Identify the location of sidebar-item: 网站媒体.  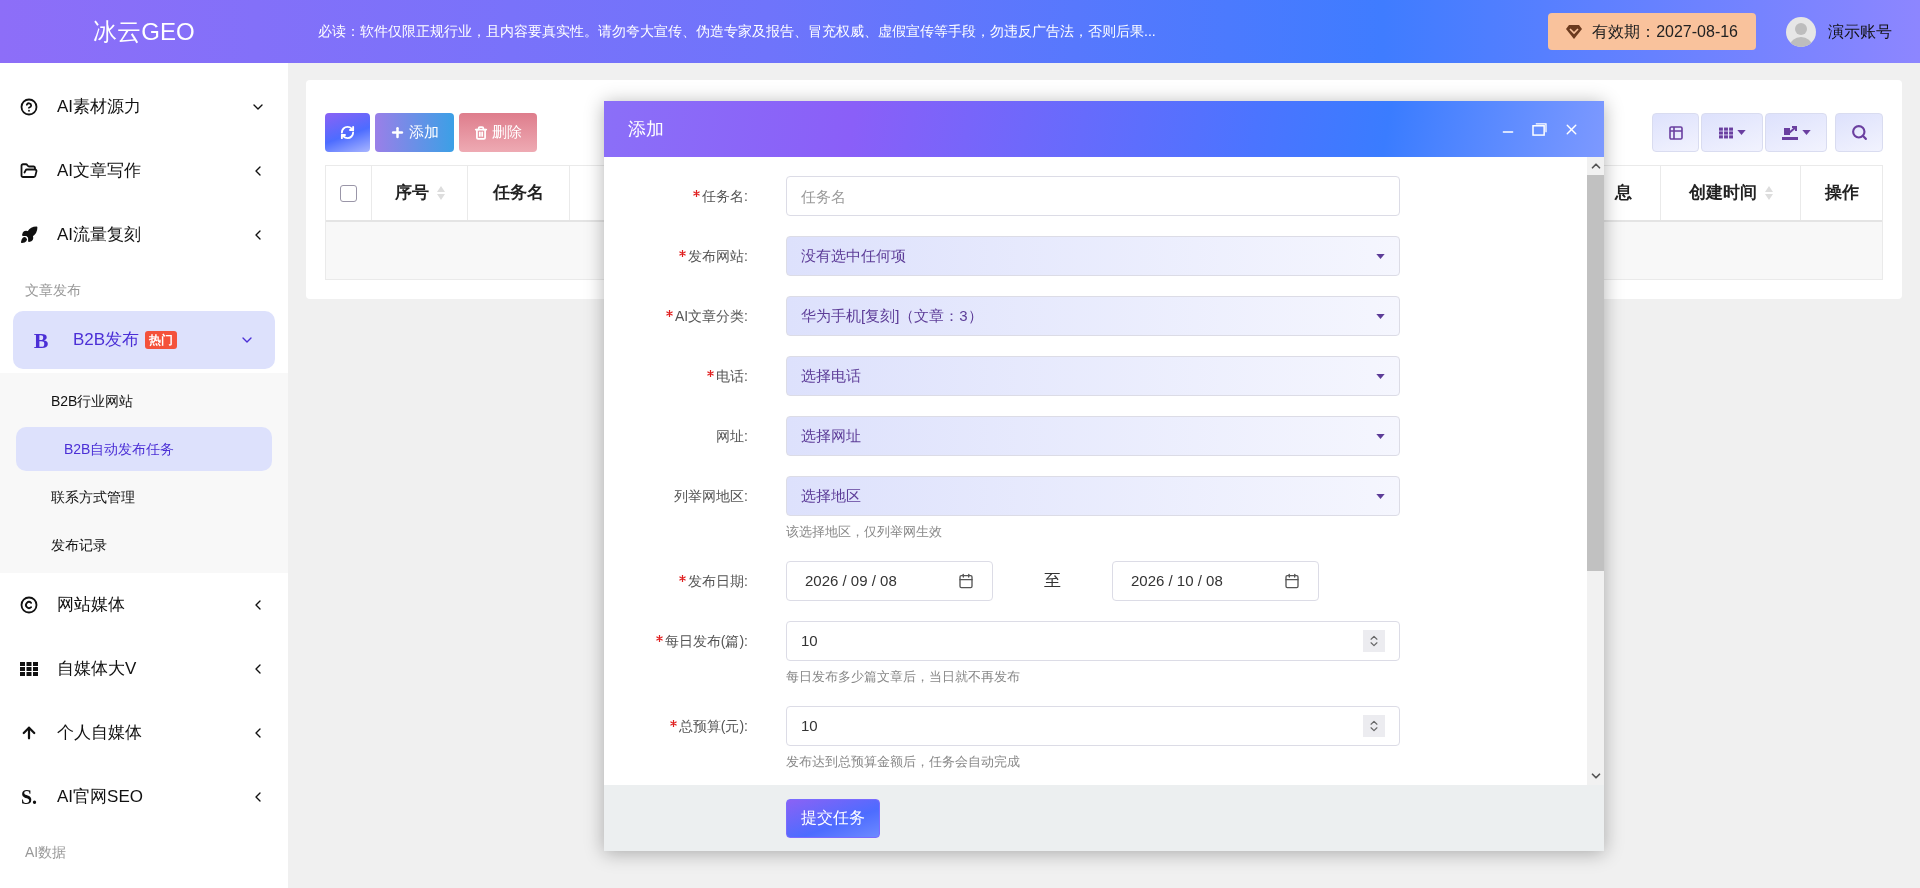
(144, 605).